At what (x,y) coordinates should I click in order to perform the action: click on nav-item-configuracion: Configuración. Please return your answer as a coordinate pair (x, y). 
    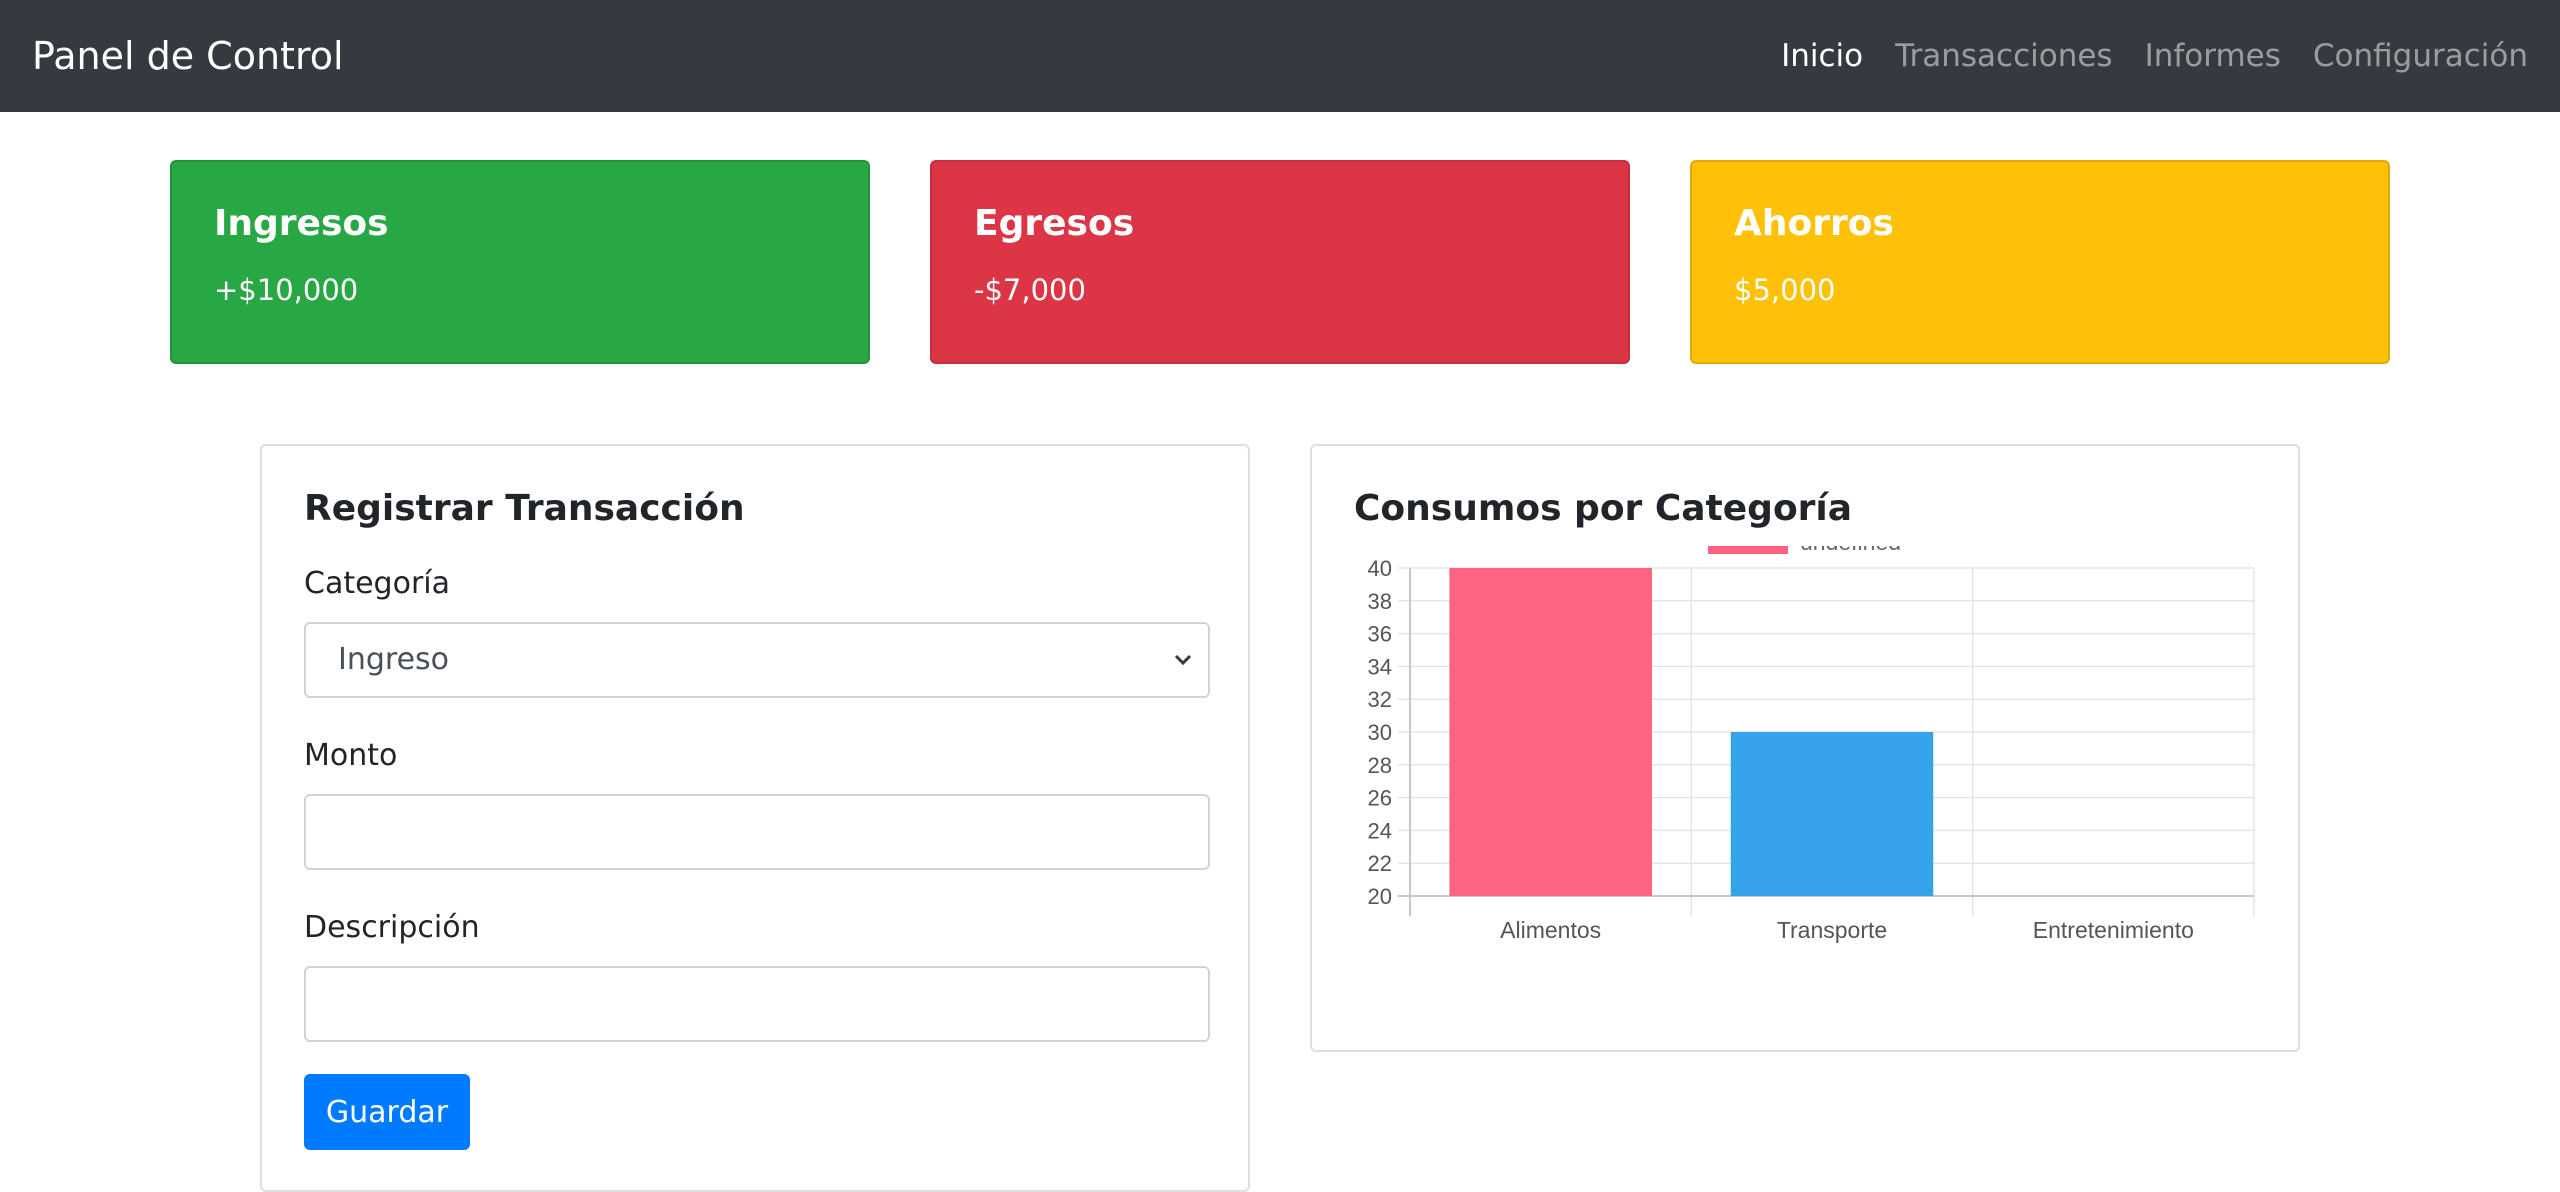
    Looking at the image, I should click on (2420, 56).